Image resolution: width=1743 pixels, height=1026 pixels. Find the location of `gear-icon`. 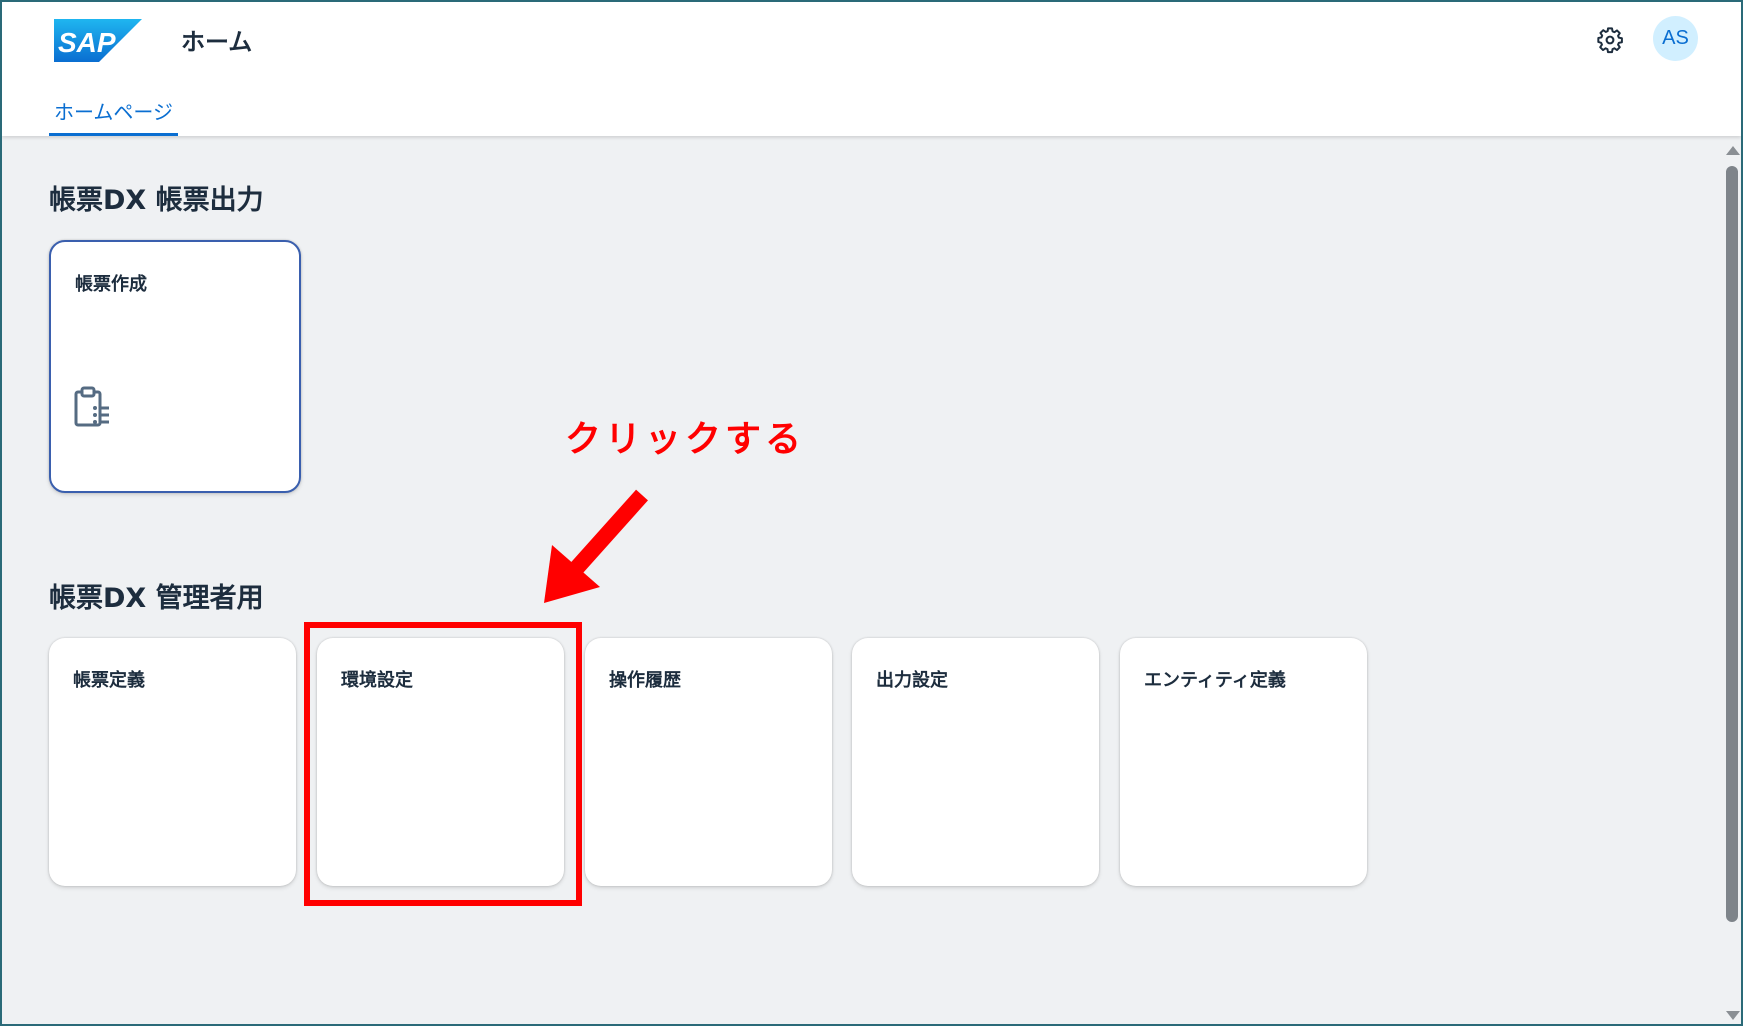

gear-icon is located at coordinates (1610, 40).